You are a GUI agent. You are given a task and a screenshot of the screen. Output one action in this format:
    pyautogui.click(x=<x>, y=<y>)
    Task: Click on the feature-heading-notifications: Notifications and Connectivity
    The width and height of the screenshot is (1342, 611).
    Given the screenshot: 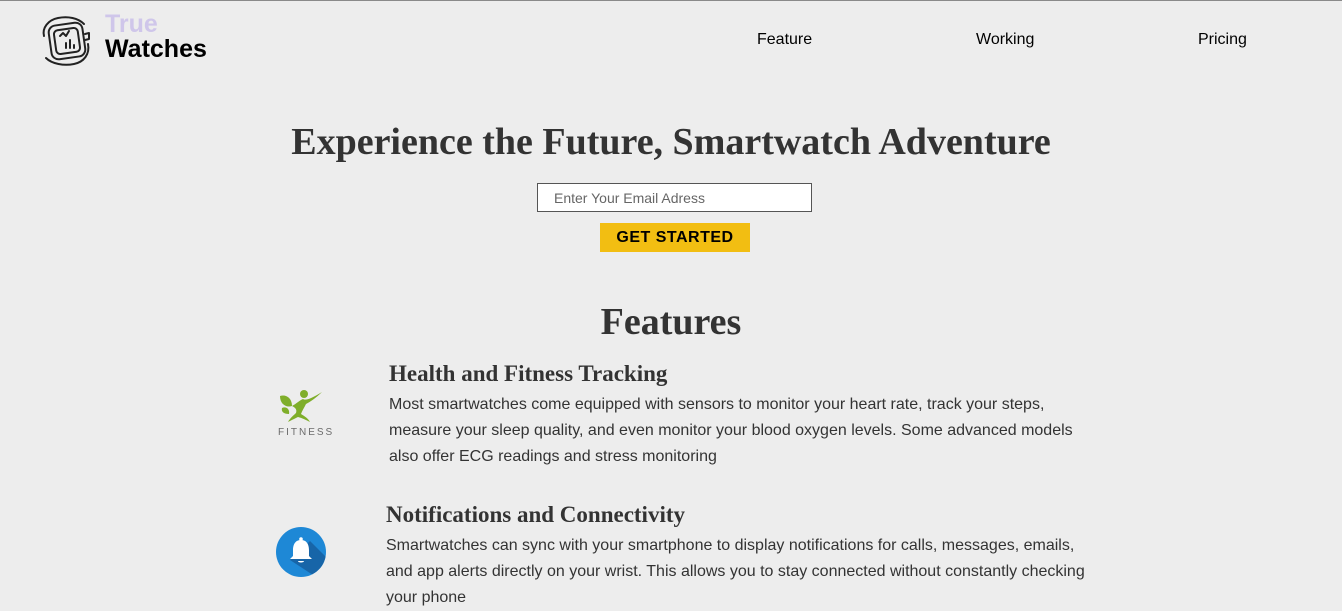 What is the action you would take?
    pyautogui.click(x=535, y=514)
    